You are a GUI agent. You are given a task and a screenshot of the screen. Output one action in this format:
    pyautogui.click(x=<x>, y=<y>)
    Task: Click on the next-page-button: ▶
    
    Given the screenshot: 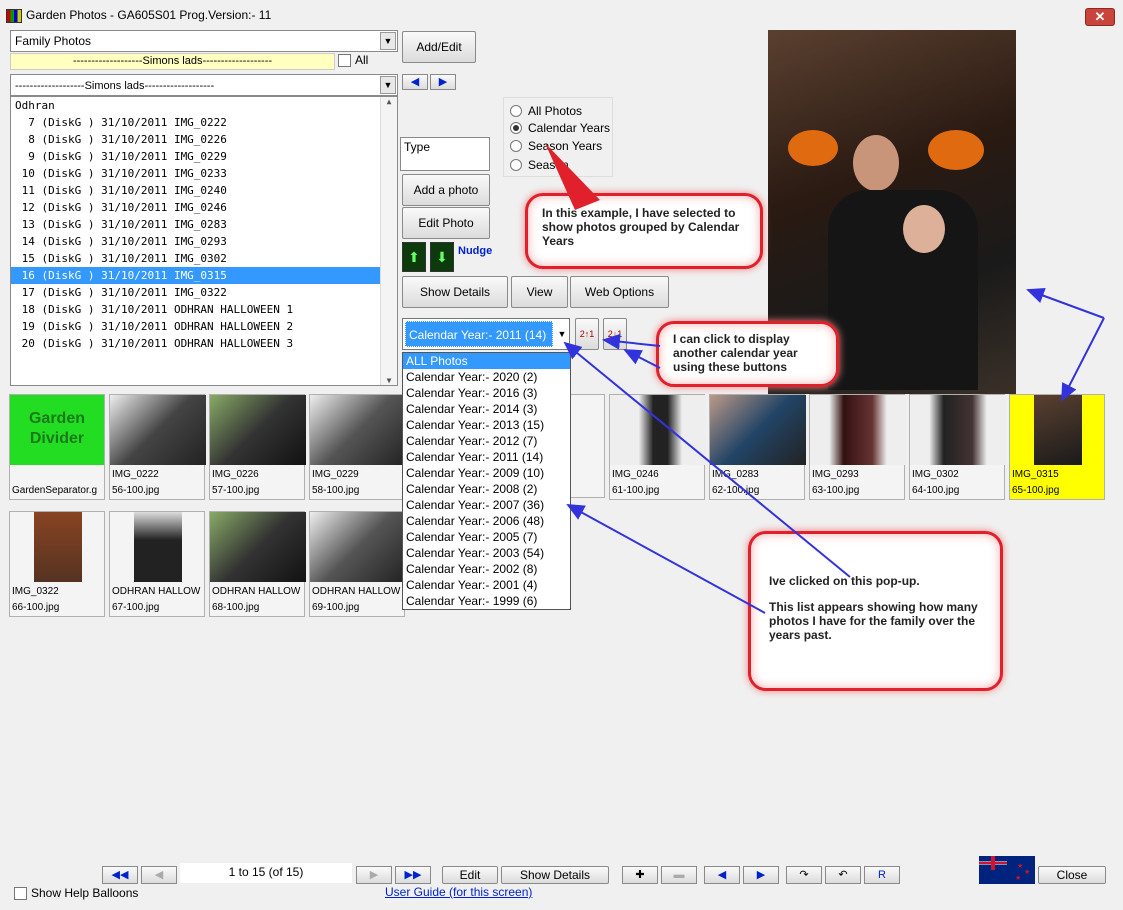 What is the action you would take?
    pyautogui.click(x=374, y=875)
    